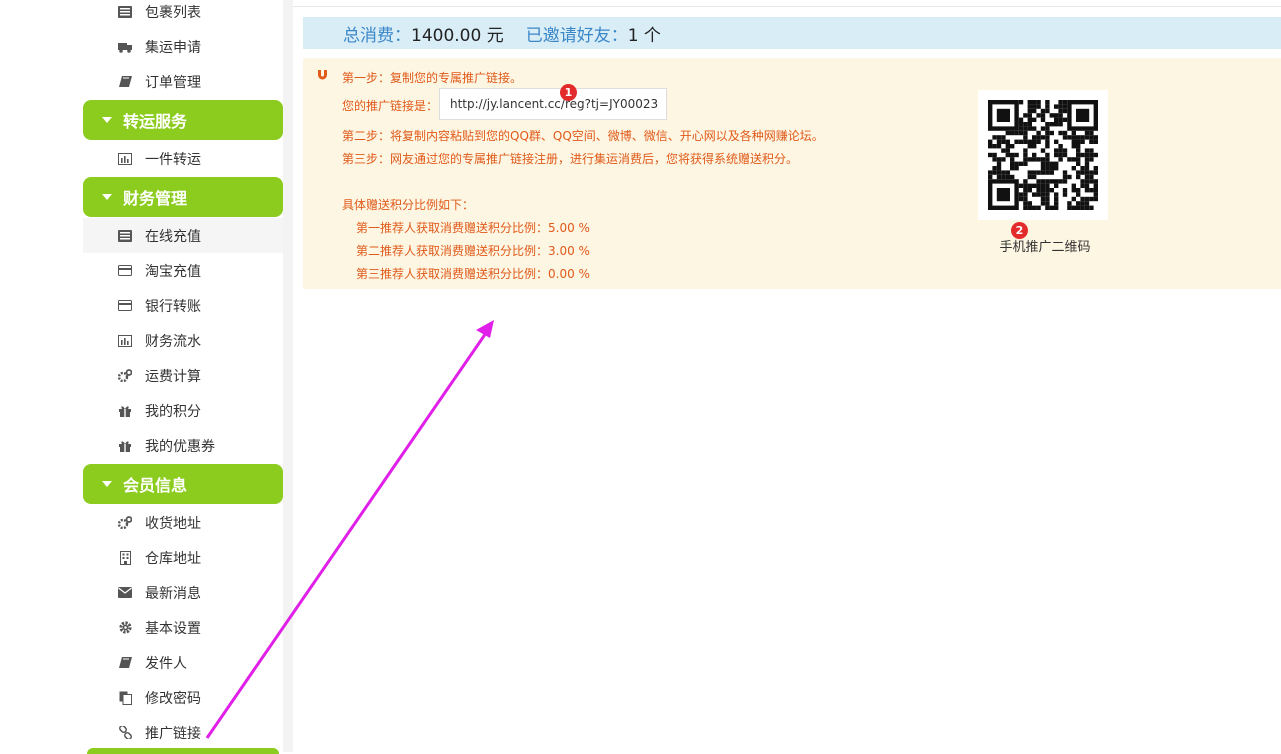  I want to click on sidebar-item-my-points: 我的积分, so click(183, 410).